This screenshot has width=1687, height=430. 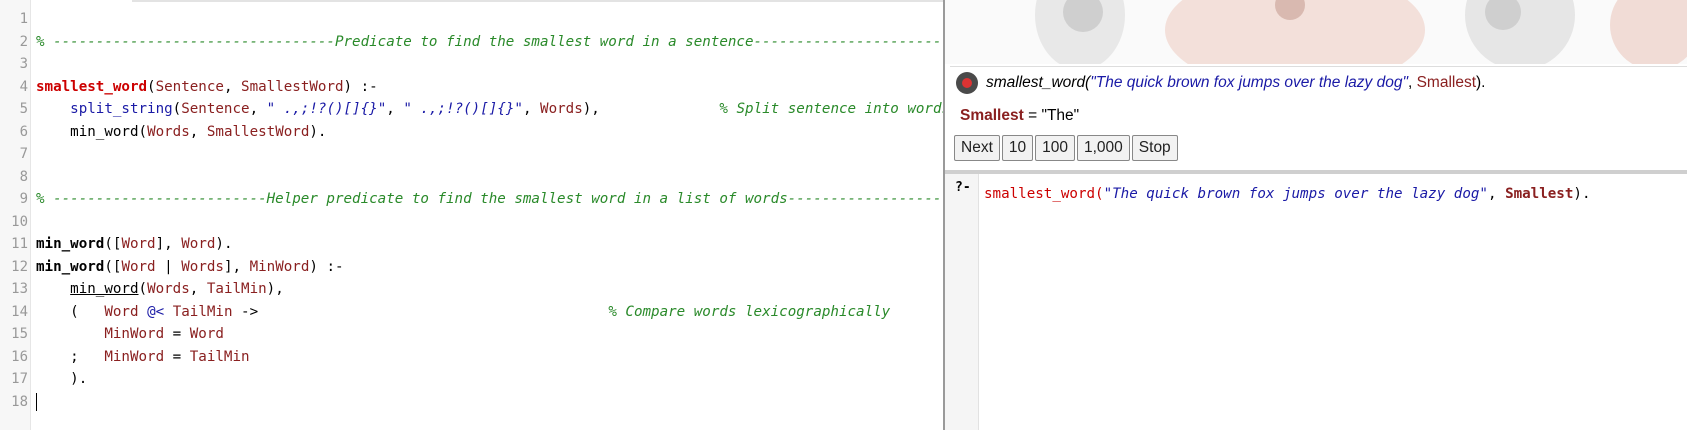 What do you see at coordinates (463, 109) in the screenshot?
I see `code-token: " .,;!?()[]{}"` at bounding box center [463, 109].